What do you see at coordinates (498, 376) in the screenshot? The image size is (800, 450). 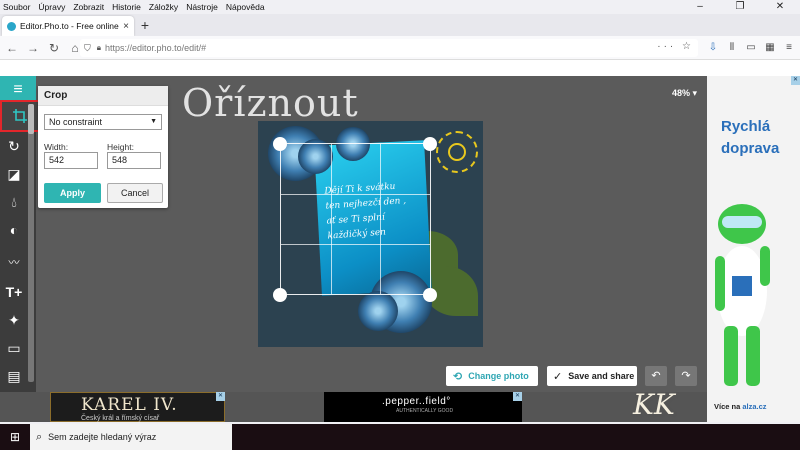 I see `change-photo-label: Change photo` at bounding box center [498, 376].